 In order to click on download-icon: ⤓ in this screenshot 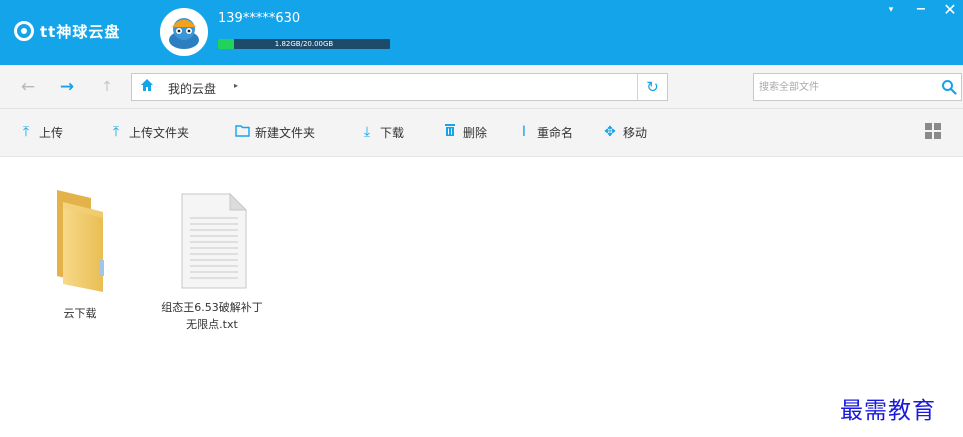, I will do `click(367, 132)`.